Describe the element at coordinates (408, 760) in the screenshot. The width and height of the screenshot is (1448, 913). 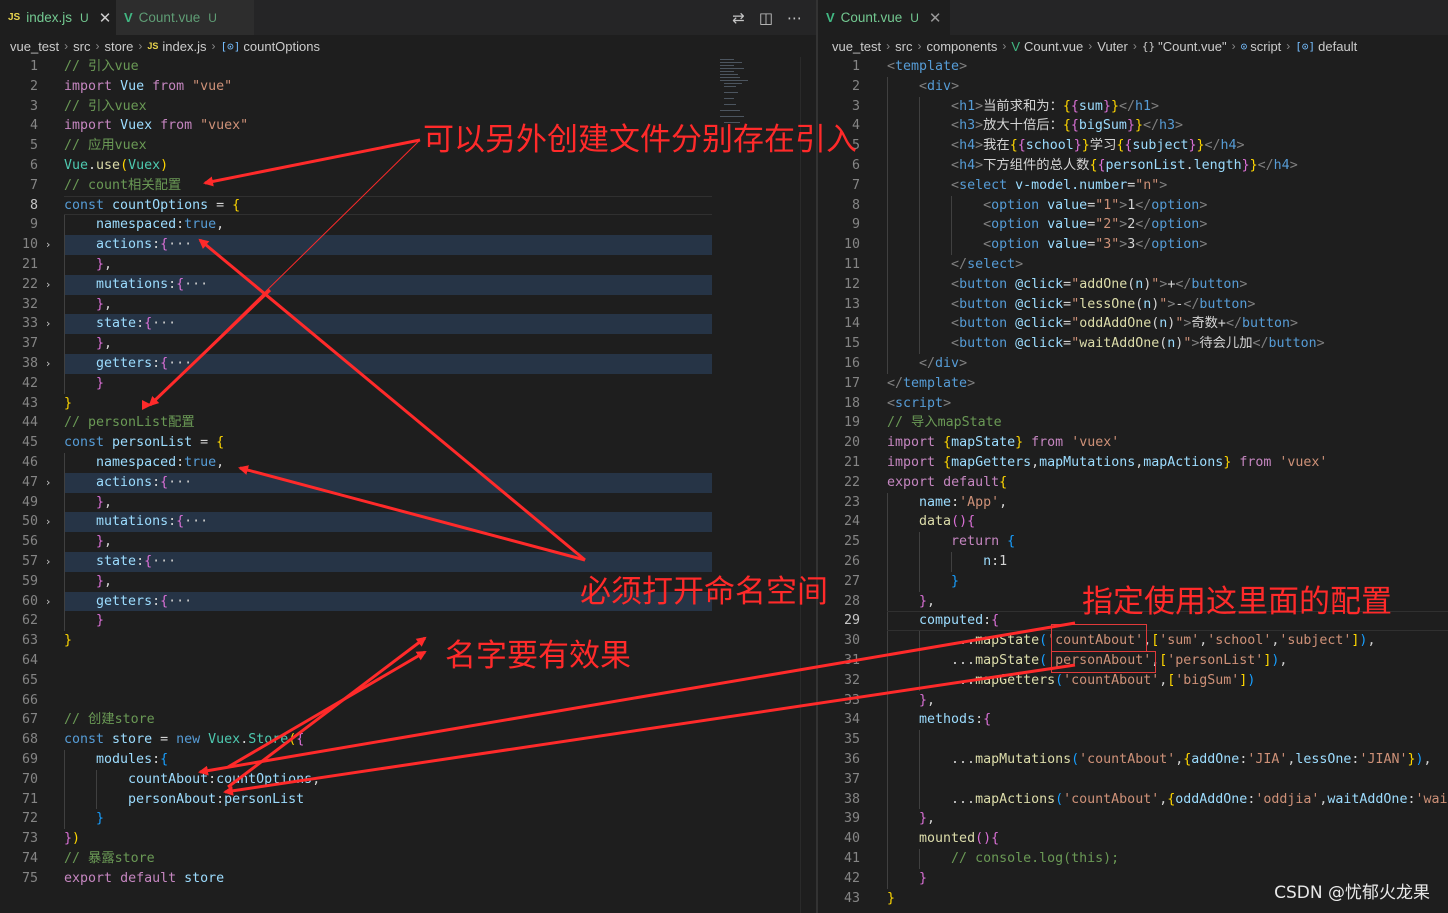
I see `code-line: 69 modules:{` at that location.